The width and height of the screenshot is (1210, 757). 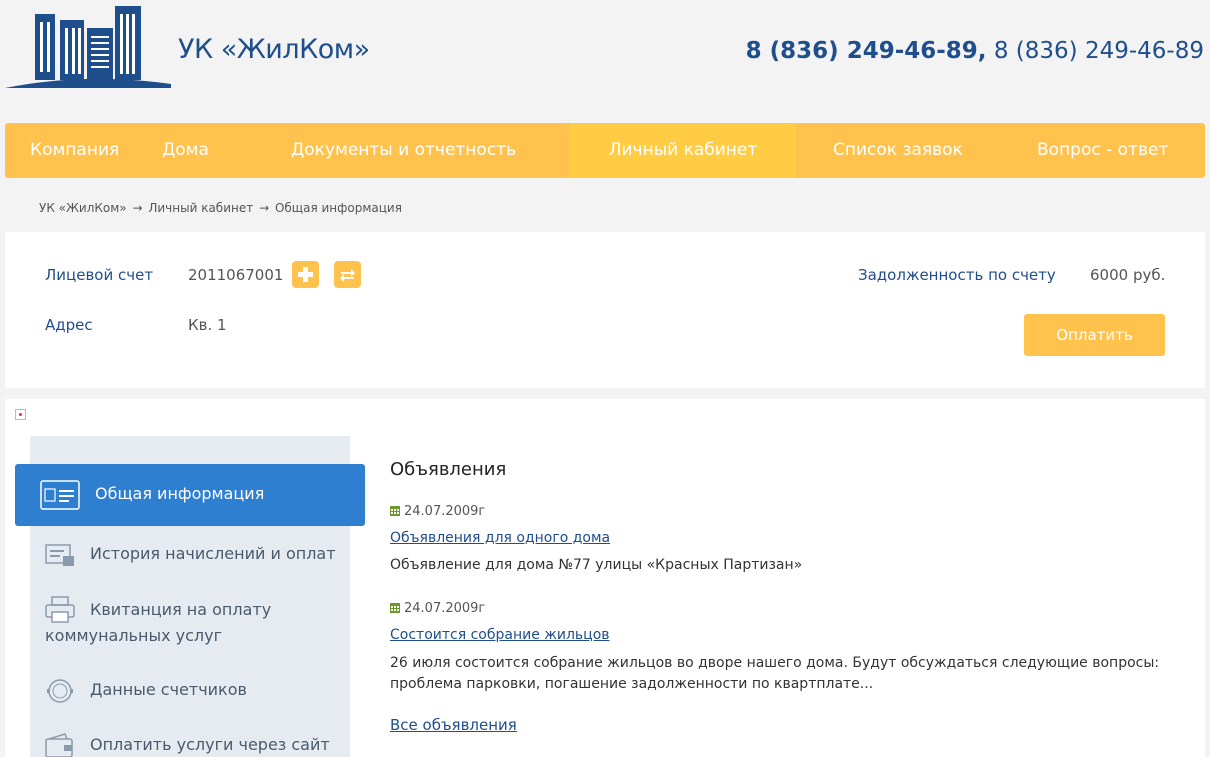 I want to click on sidebar-item-label: коммунальных услуг, so click(x=133, y=635).